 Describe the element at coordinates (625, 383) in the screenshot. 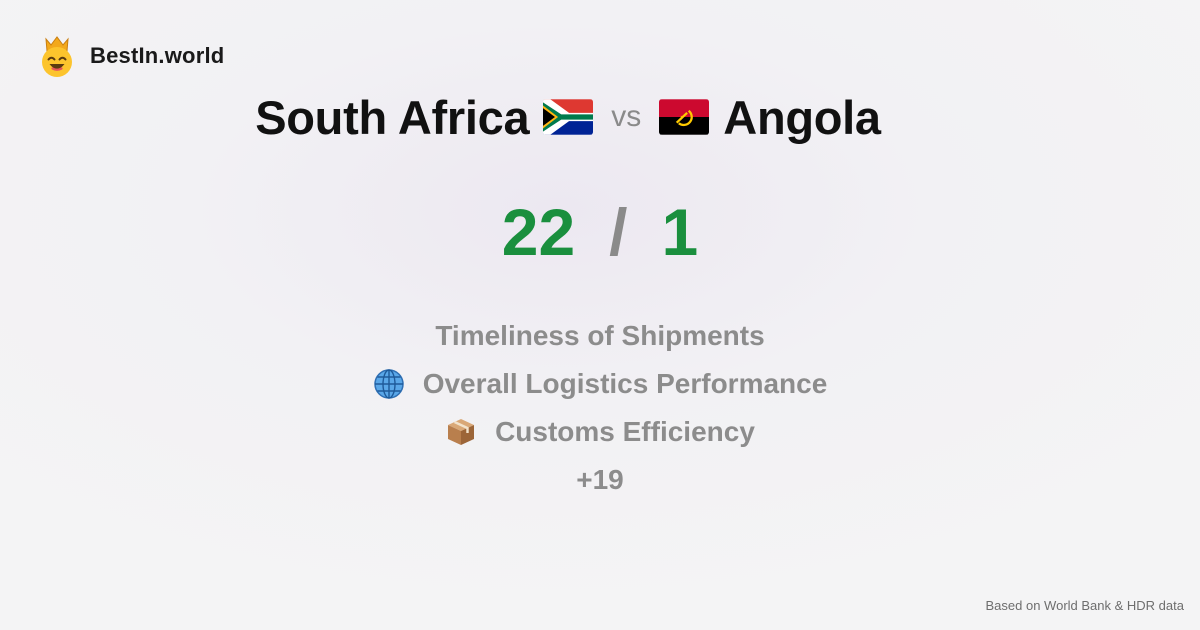

I see `category-label: Overall Logistics Performance` at that location.